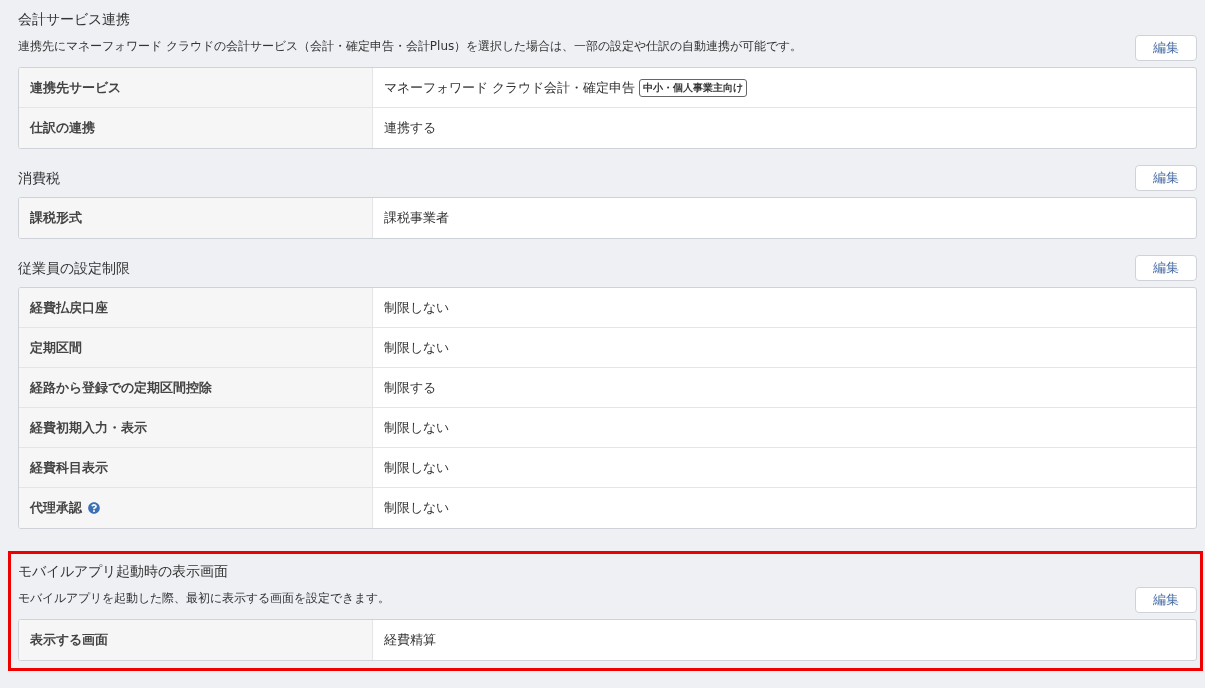 Image resolution: width=1205 pixels, height=688 pixels. Describe the element at coordinates (410, 387) in the screenshot. I see `row-value: 制限する` at that location.